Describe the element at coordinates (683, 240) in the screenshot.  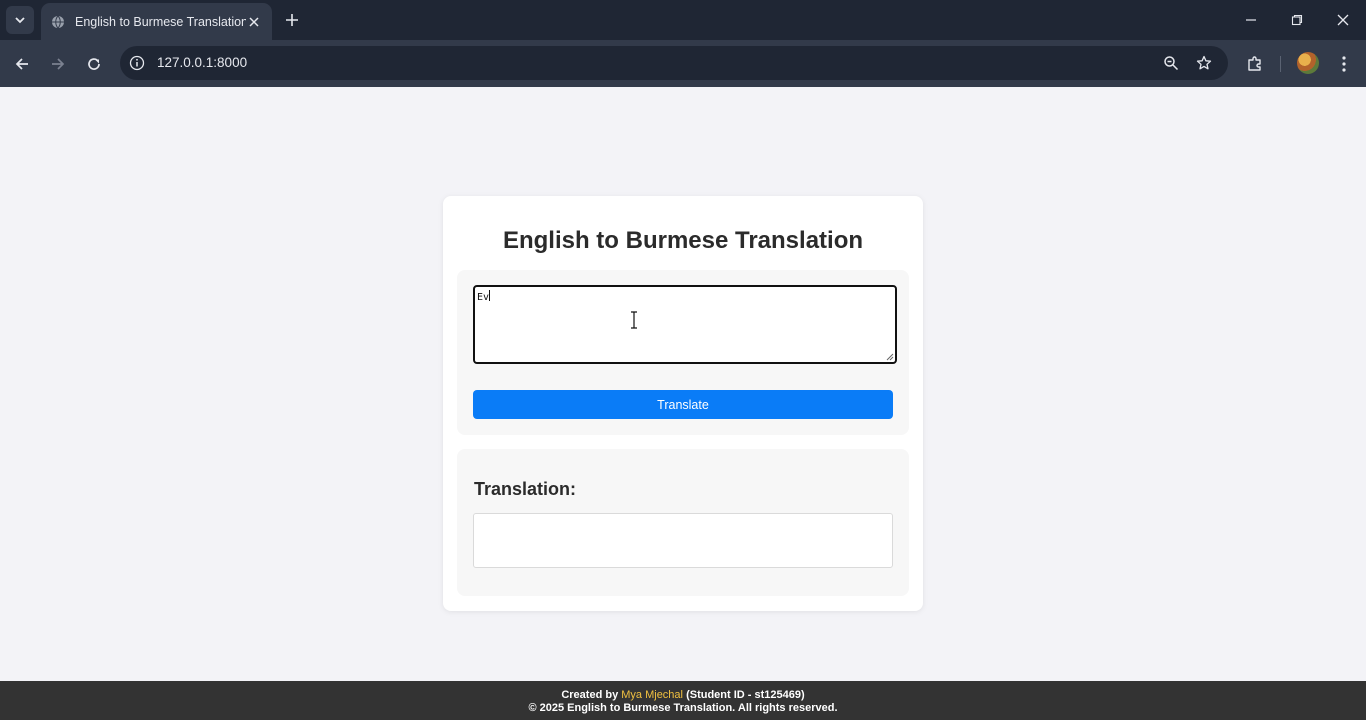
I see `page-title: English to Burmese Translation` at that location.